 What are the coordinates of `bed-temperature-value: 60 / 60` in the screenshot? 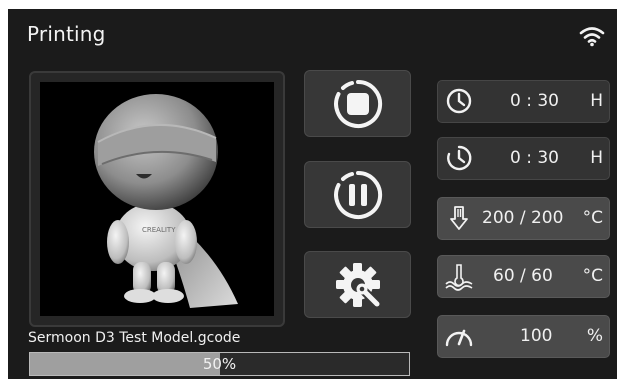 It's located at (523, 276).